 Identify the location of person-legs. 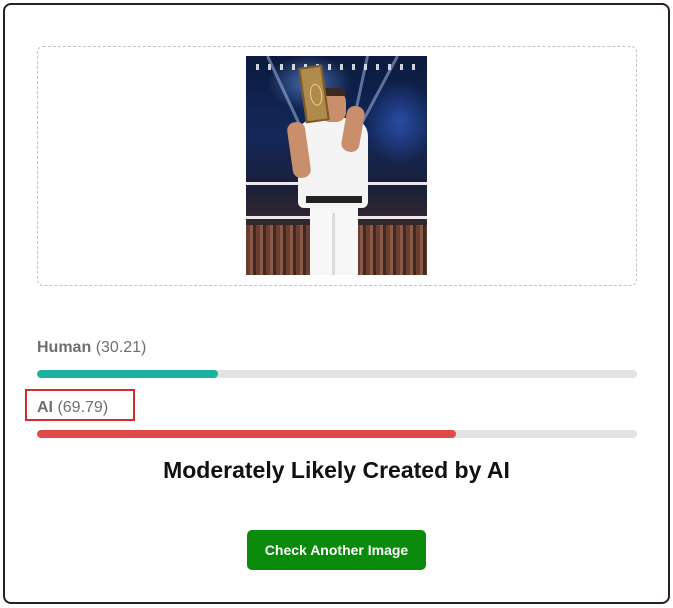
(334, 239).